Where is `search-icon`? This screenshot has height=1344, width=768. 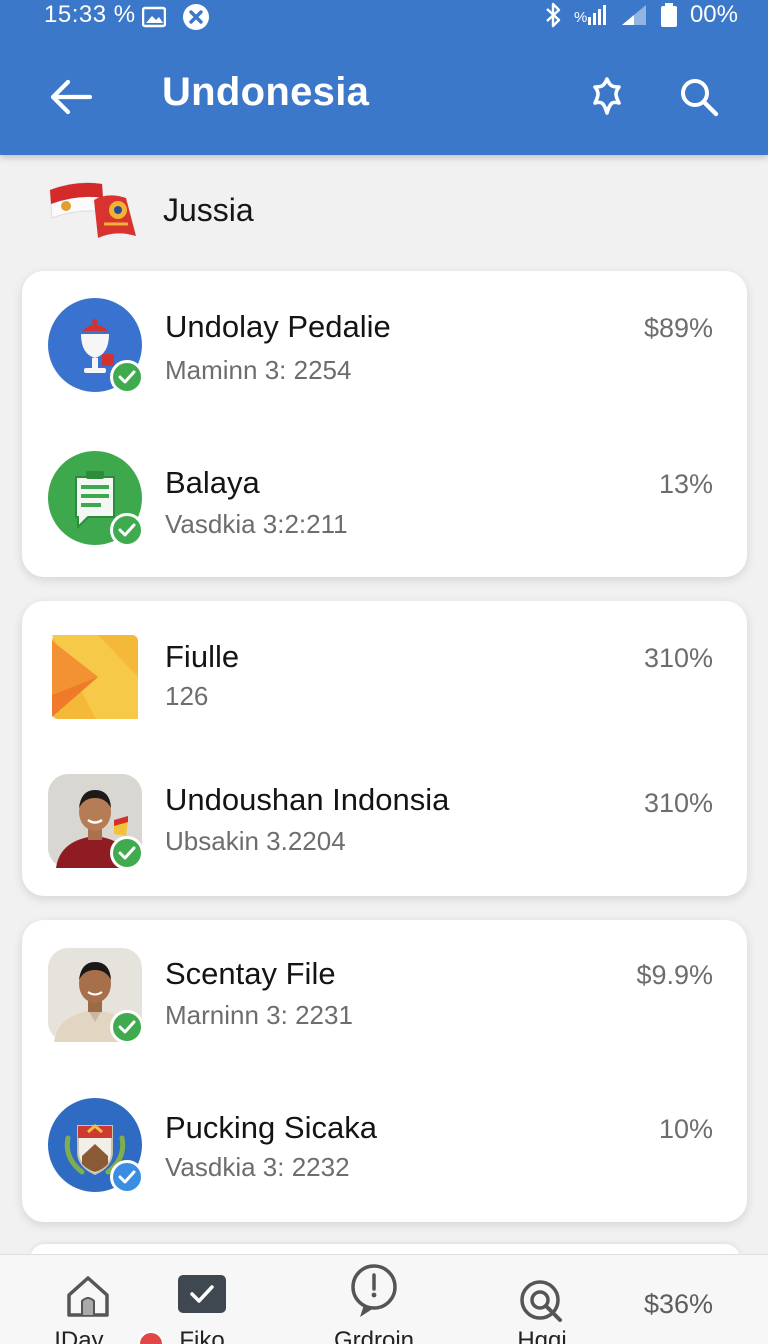 search-icon is located at coordinates (700, 98).